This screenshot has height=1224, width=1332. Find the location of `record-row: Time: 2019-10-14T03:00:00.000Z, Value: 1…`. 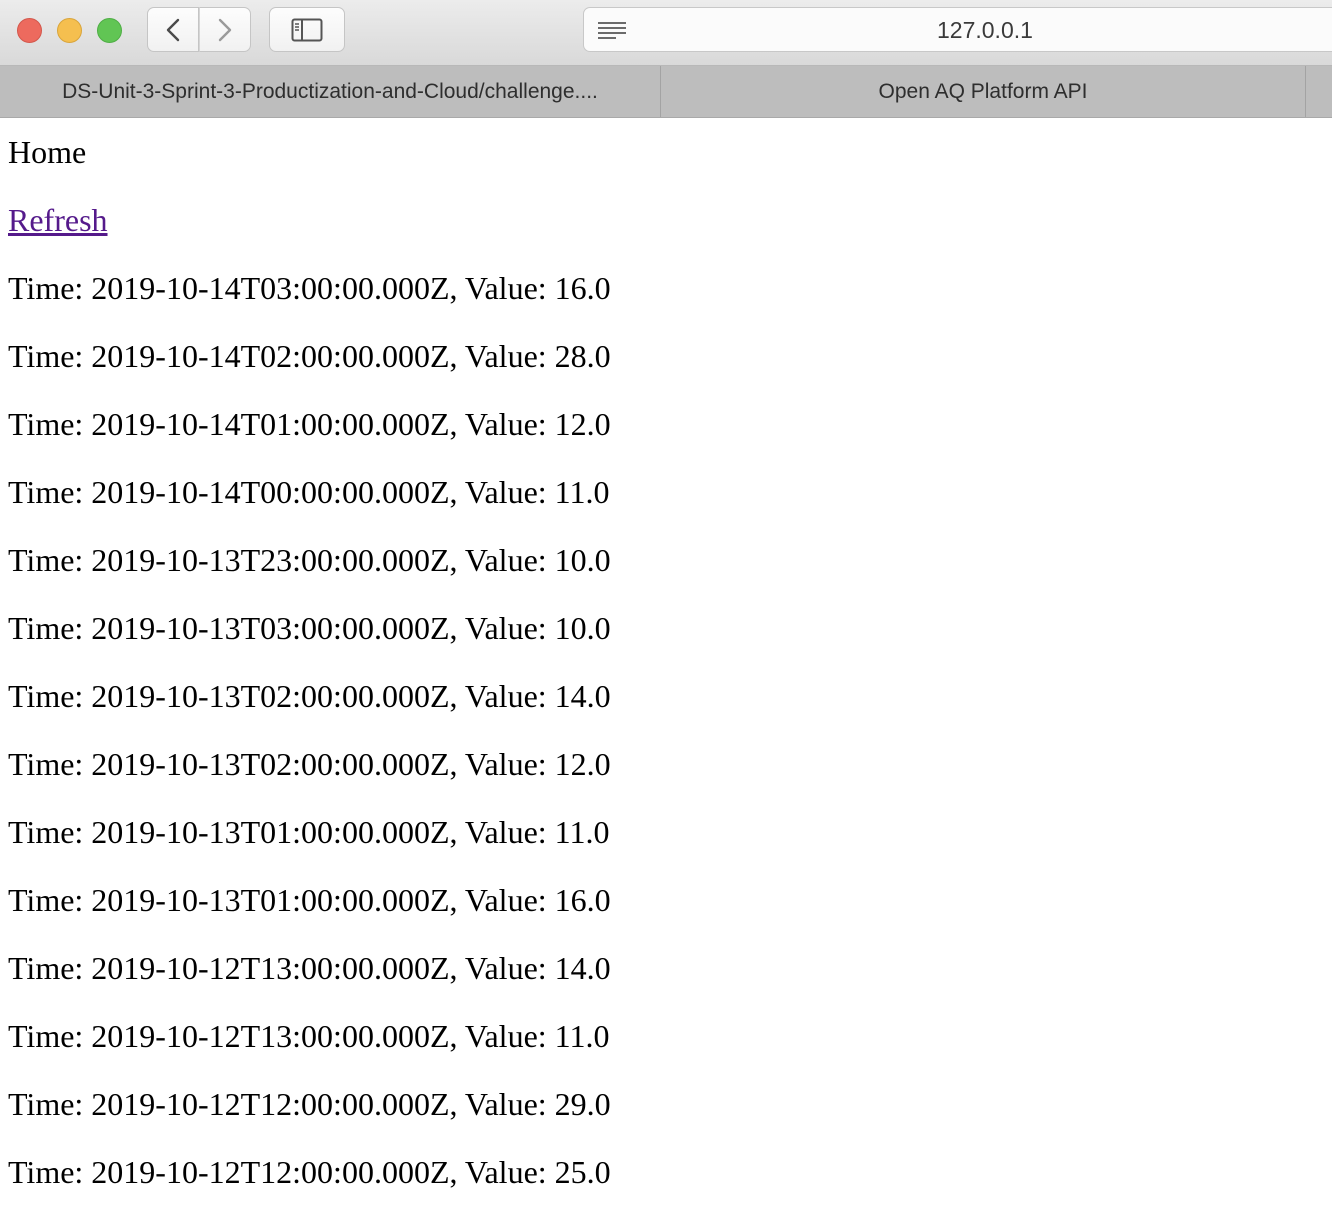

record-row: Time: 2019-10-14T03:00:00.000Z, Value: 1… is located at coordinates (309, 288).